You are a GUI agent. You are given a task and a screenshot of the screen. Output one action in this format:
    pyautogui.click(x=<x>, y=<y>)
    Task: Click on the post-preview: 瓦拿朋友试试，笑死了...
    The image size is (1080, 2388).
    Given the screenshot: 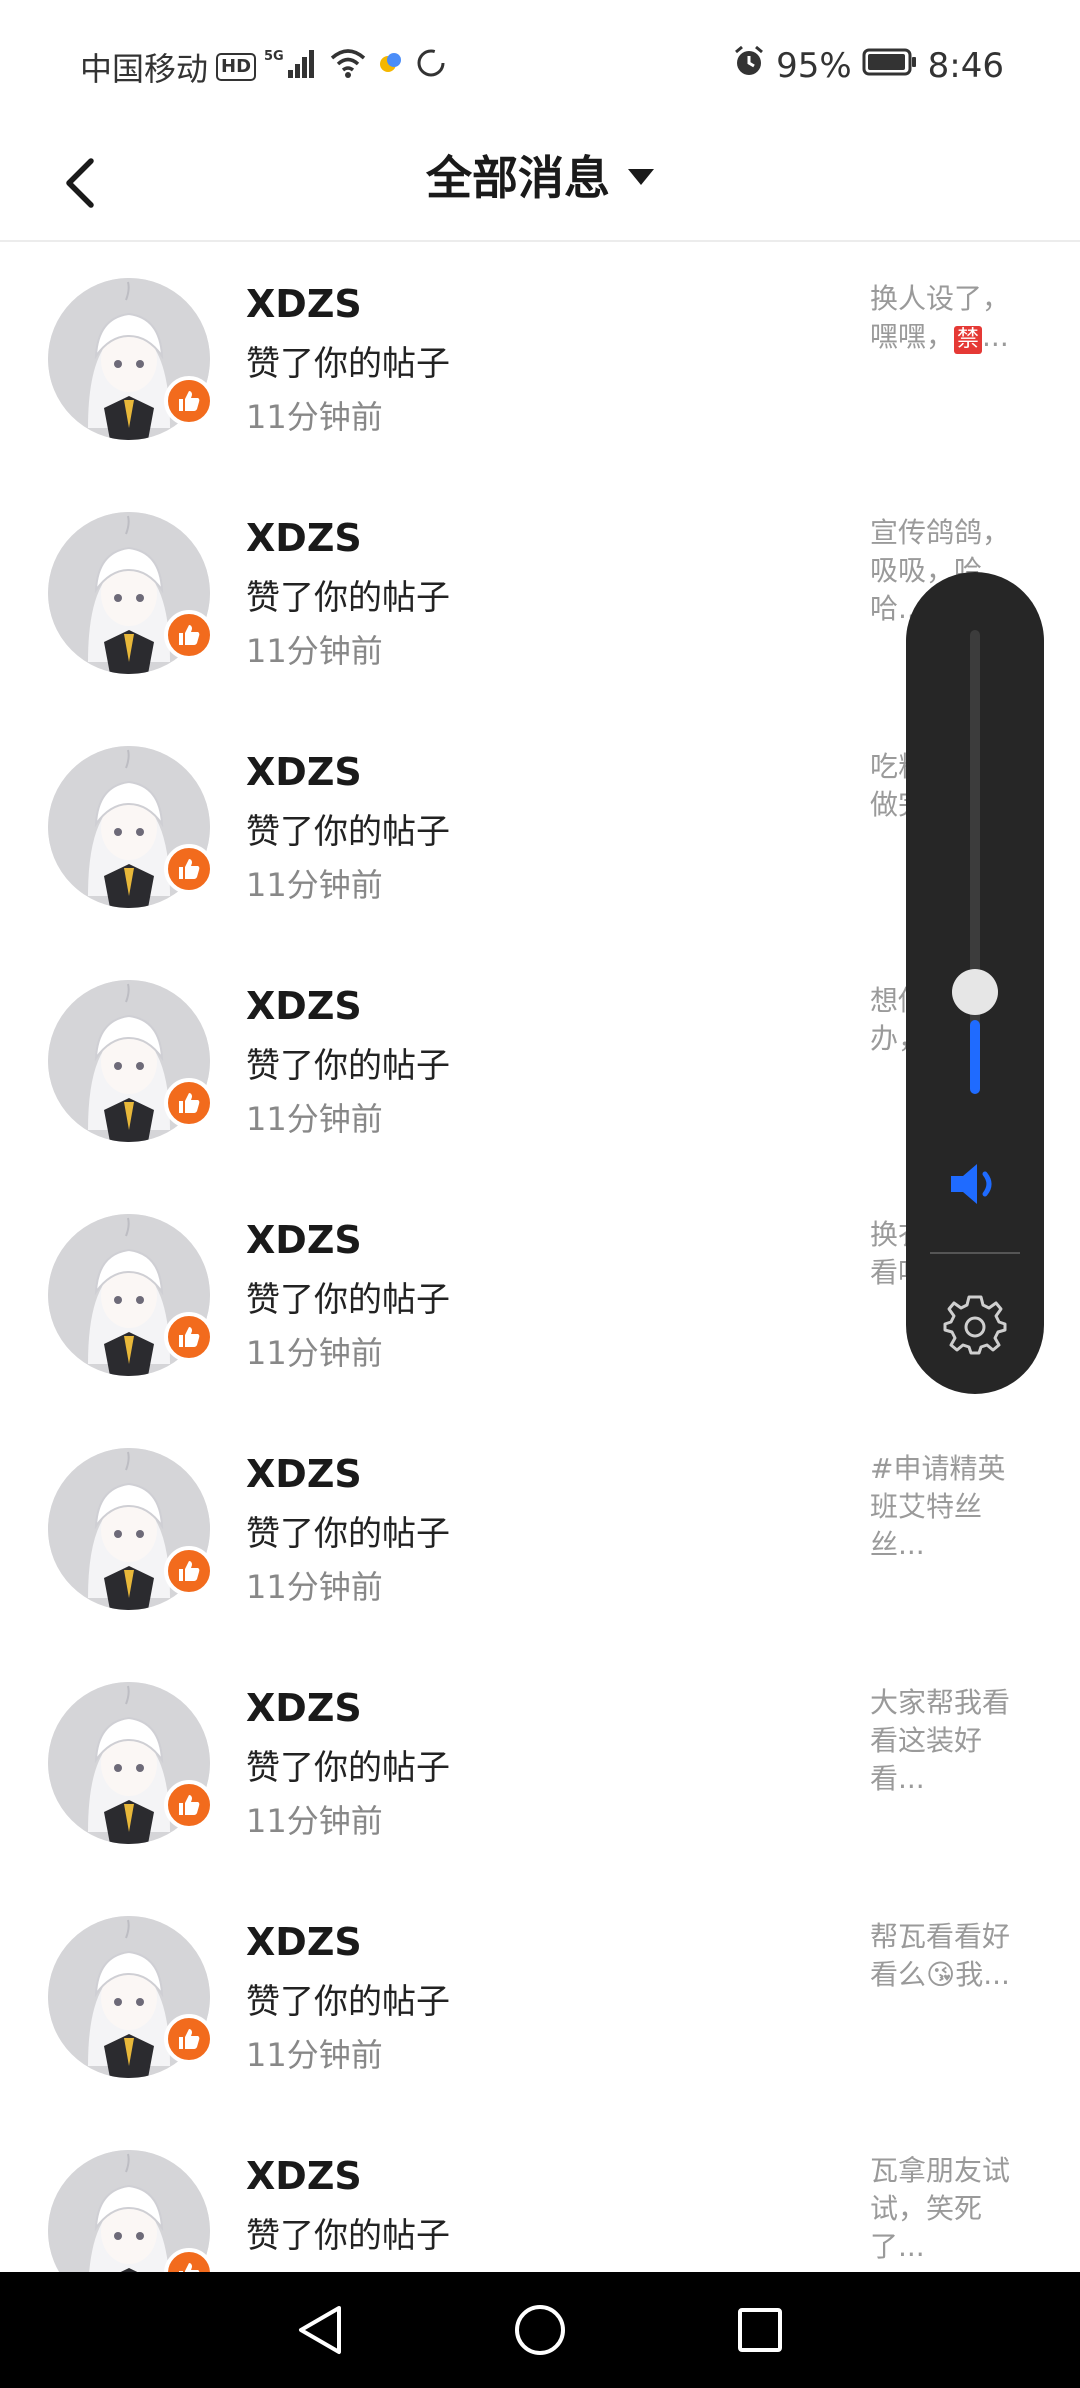 What is the action you would take?
    pyautogui.click(x=950, y=2209)
    